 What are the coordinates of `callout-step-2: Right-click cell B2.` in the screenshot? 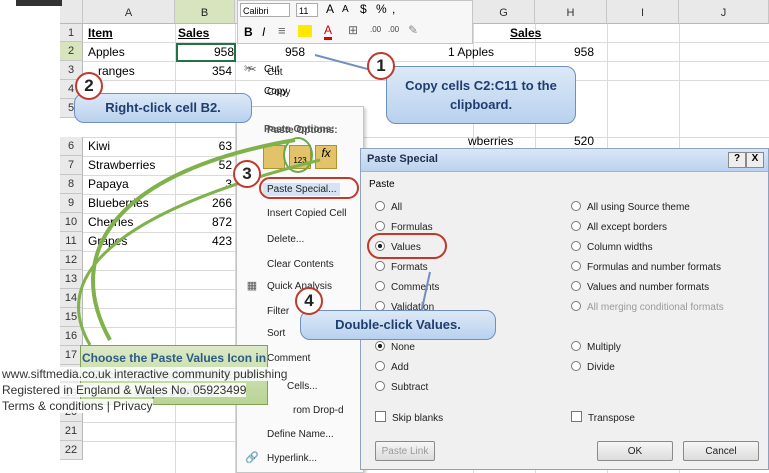 It's located at (163, 108).